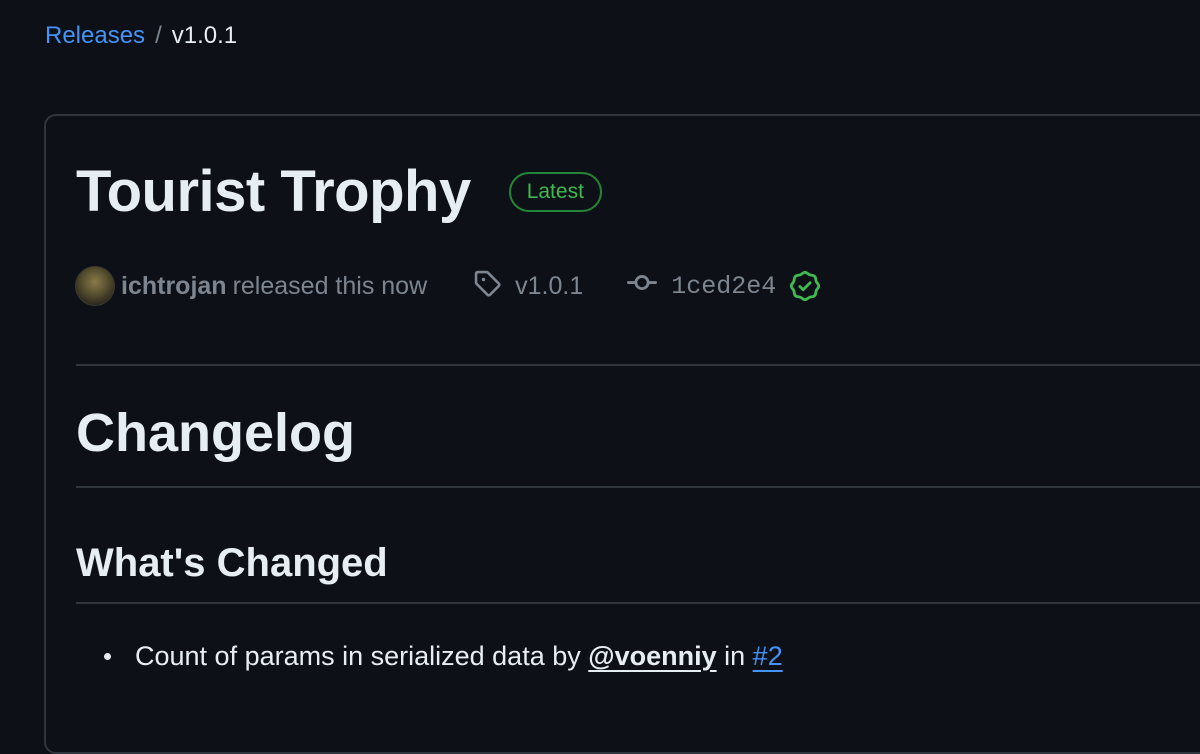 The width and height of the screenshot is (1200, 754). I want to click on commit-link: 1ced2e4, so click(724, 286).